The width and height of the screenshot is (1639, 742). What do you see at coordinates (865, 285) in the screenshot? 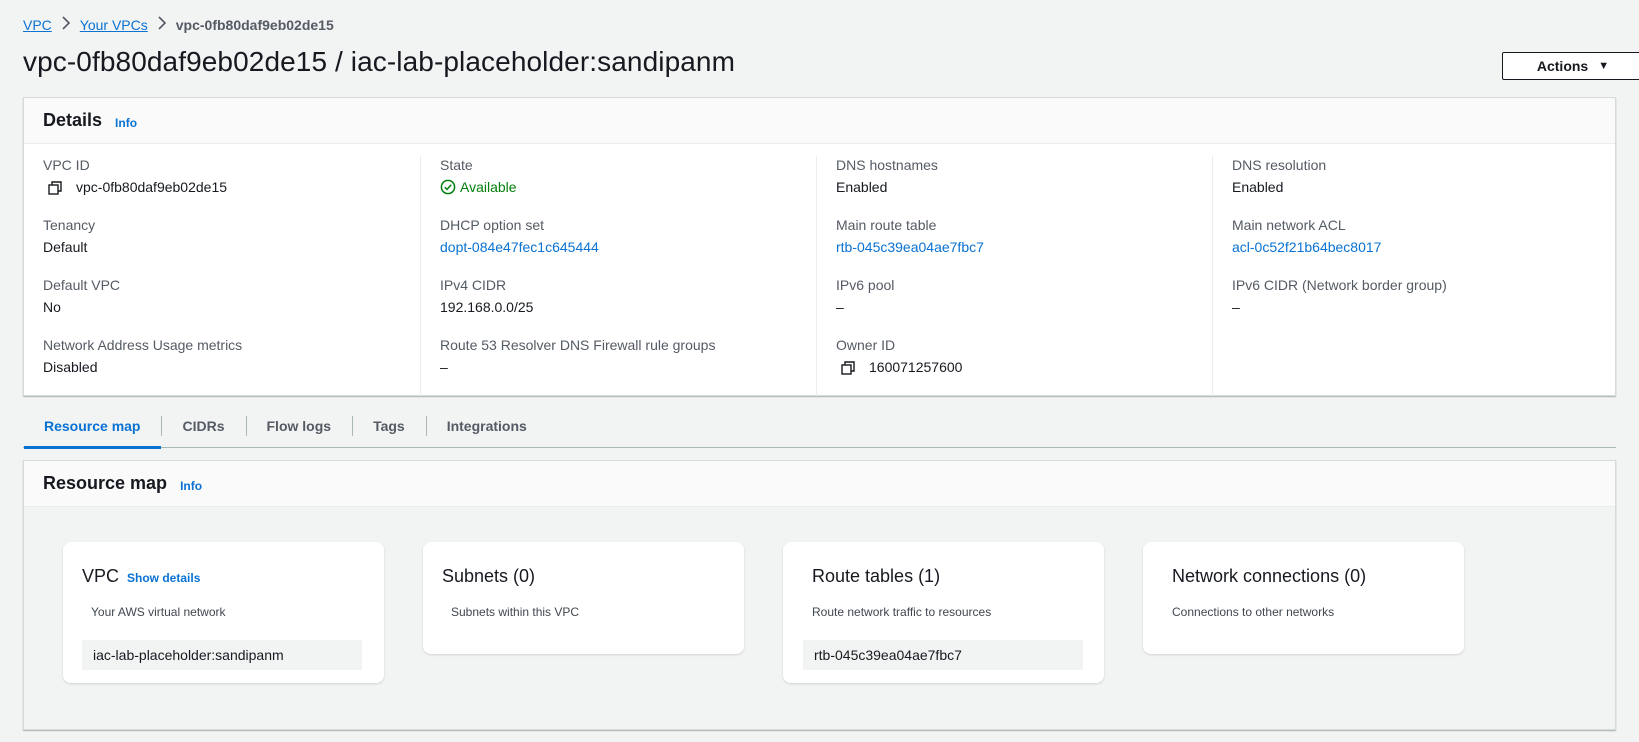
I see `field-label: IPv6 pool` at bounding box center [865, 285].